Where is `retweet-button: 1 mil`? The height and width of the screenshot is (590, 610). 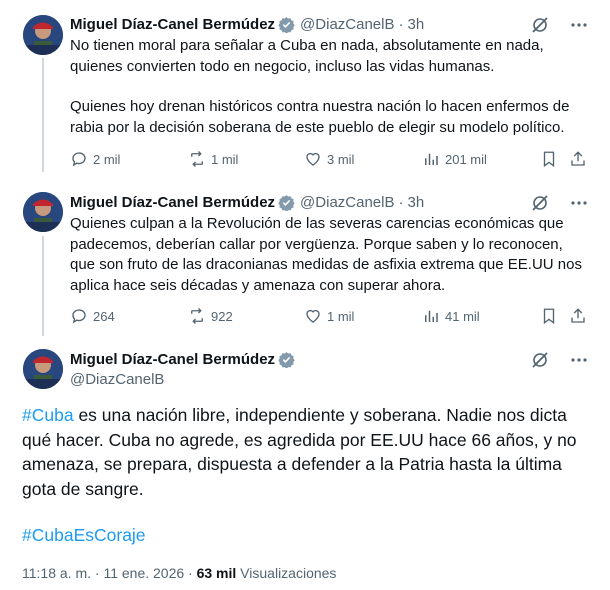 retweet-button: 1 mil is located at coordinates (213, 159).